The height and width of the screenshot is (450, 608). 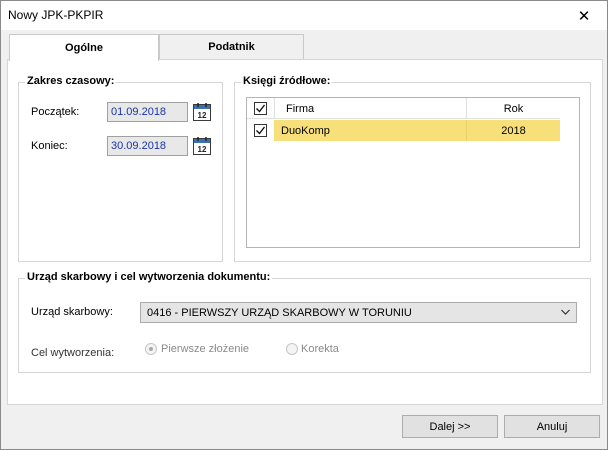 What do you see at coordinates (72, 312) in the screenshot?
I see `office-label: Urząd skarbowy:` at bounding box center [72, 312].